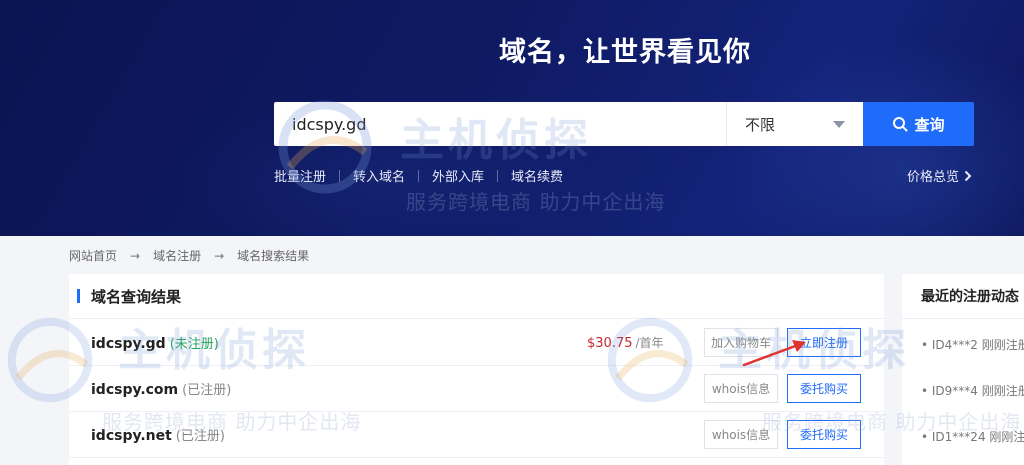 This screenshot has width=1024, height=465. I want to click on results-header: 域名查询结果, so click(476, 296).